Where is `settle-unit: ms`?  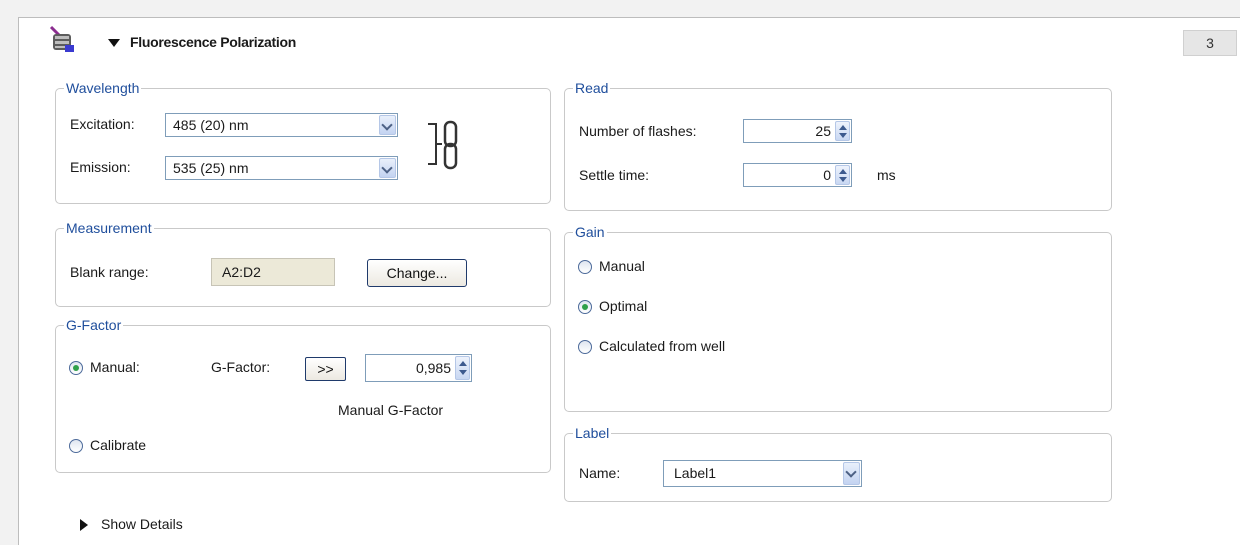
settle-unit: ms is located at coordinates (886, 175).